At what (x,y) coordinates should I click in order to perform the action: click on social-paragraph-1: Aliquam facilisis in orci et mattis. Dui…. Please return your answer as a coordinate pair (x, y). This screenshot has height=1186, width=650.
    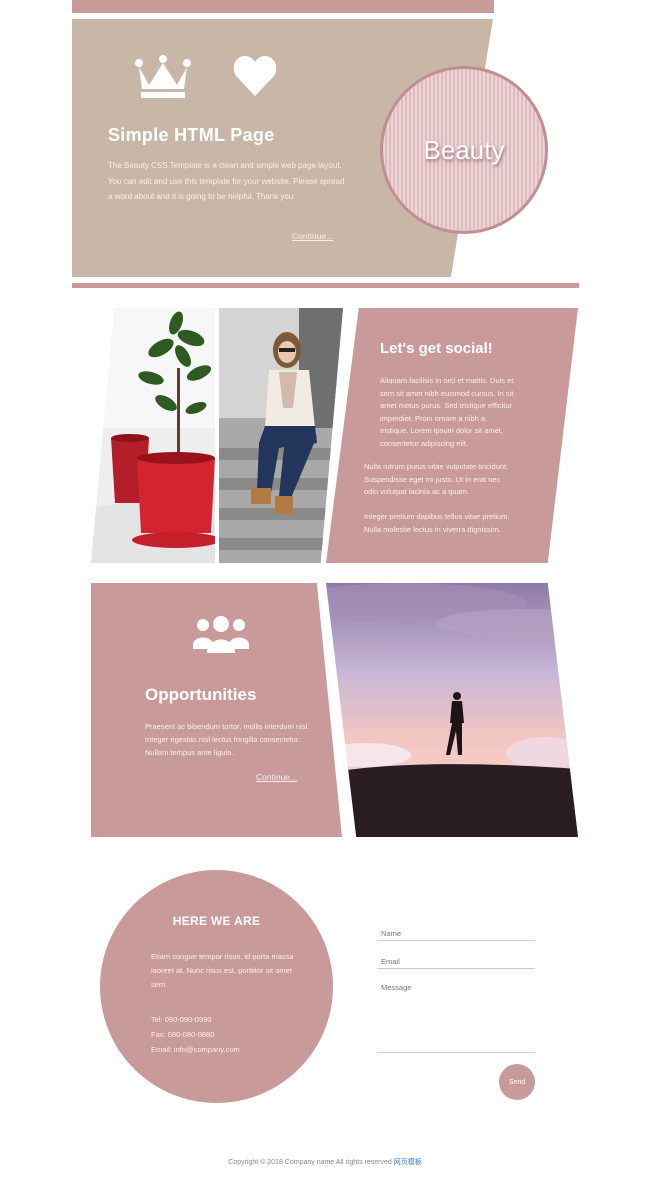
    Looking at the image, I should click on (447, 412).